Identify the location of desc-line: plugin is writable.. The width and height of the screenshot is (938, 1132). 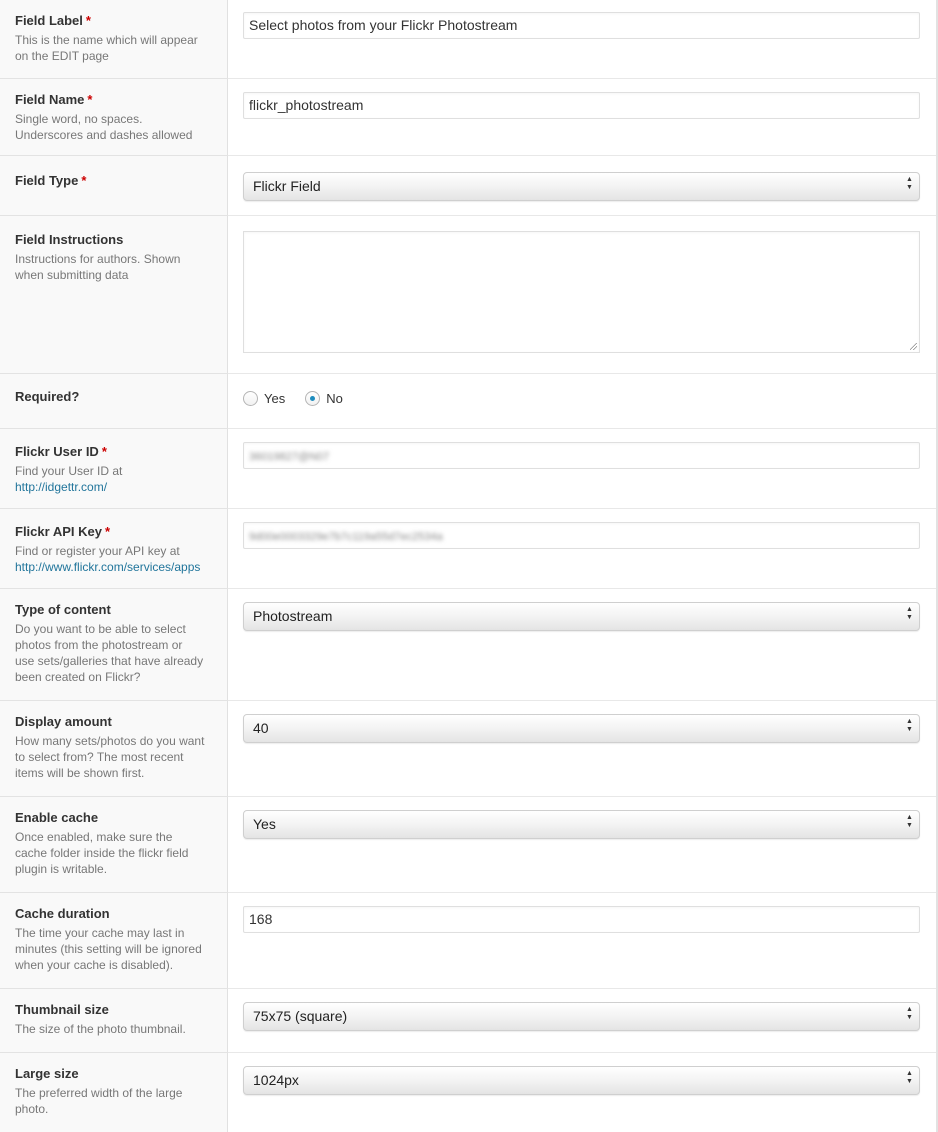
(61, 869).